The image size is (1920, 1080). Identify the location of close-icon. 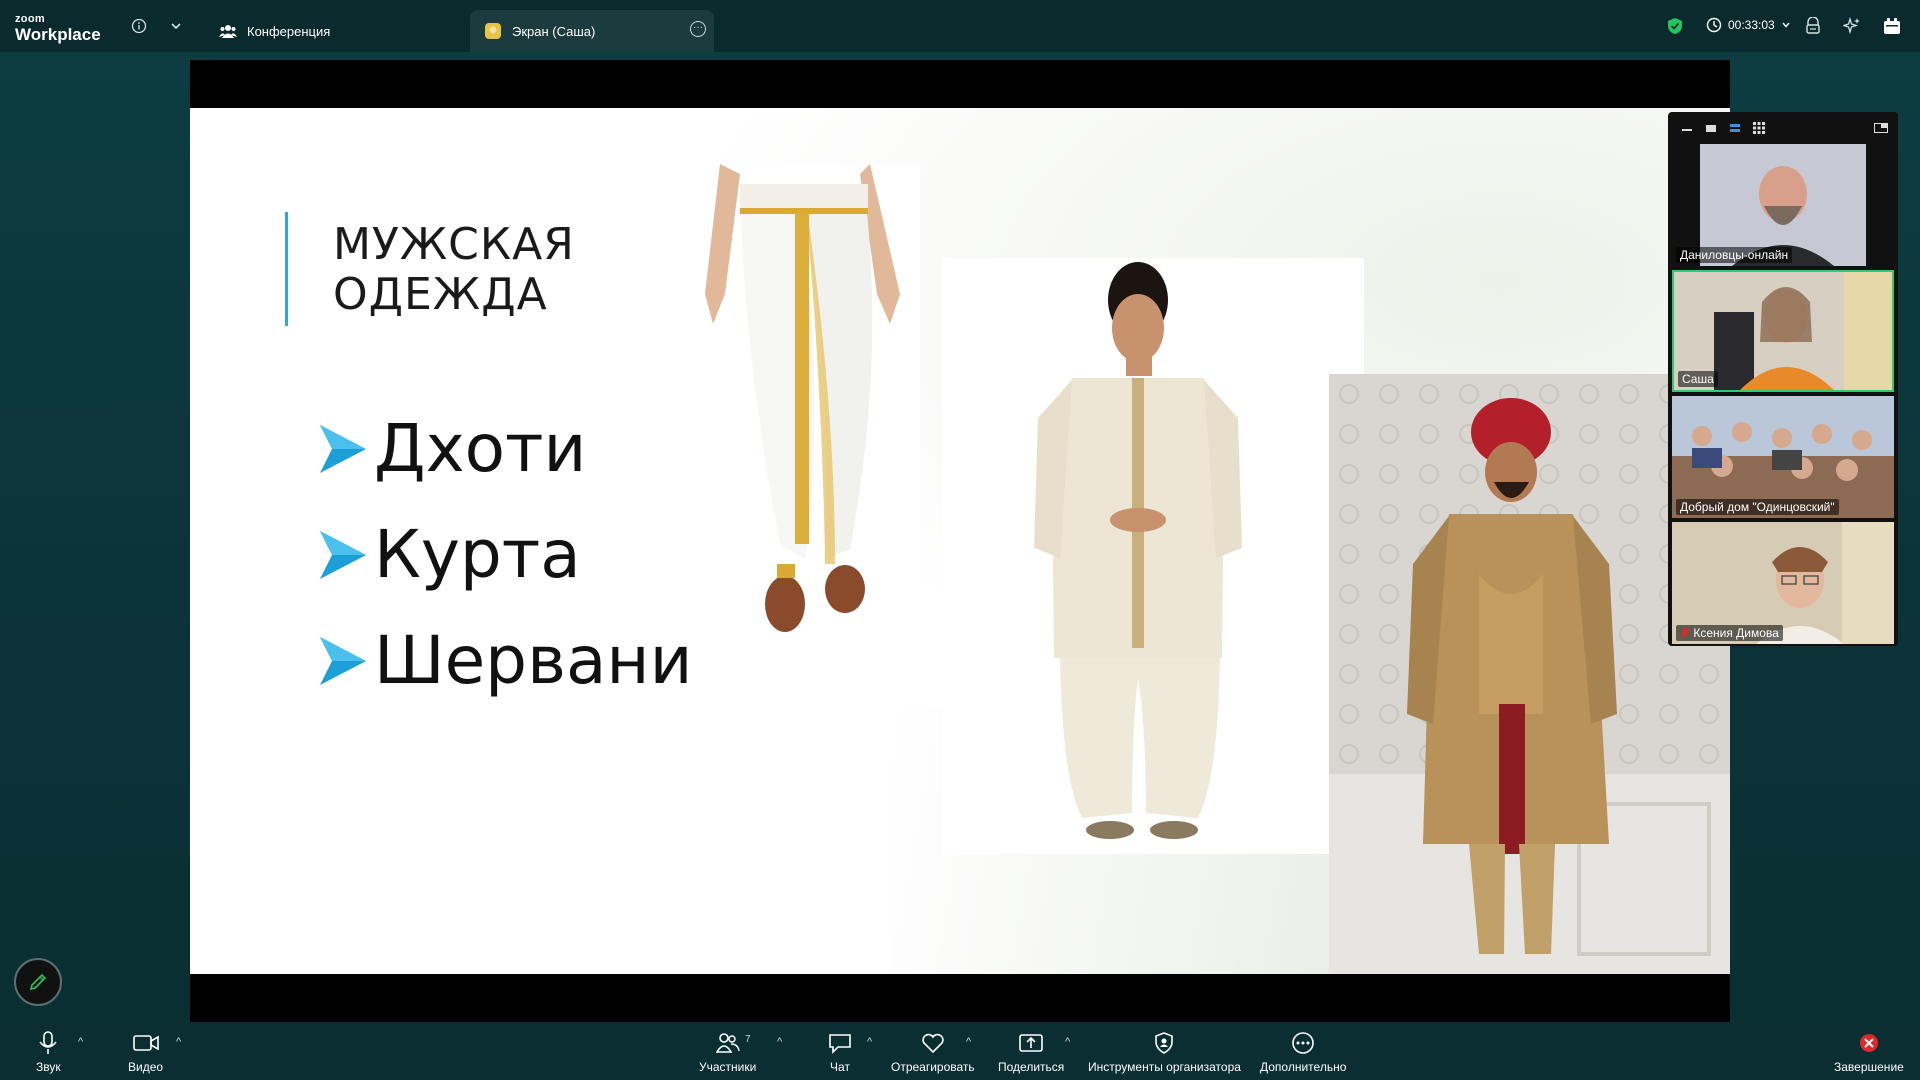
(1869, 1043).